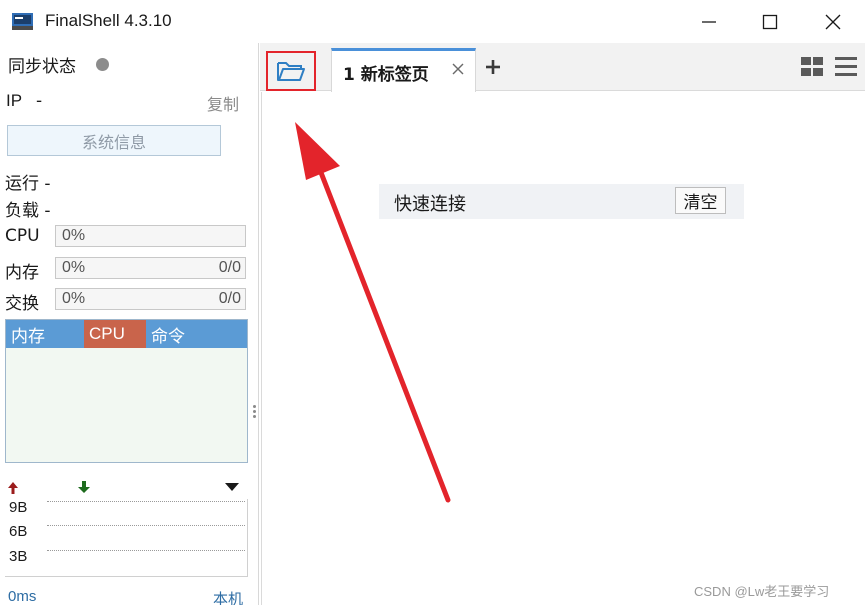  I want to click on sync-status-label: 同步状态, so click(42, 67).